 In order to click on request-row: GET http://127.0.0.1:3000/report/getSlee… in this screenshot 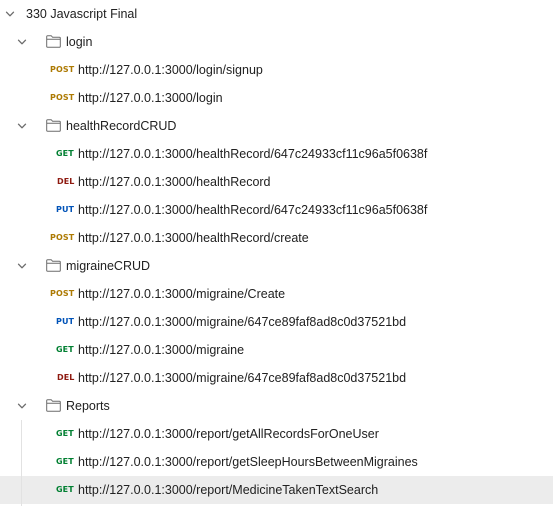, I will do `click(276, 462)`.